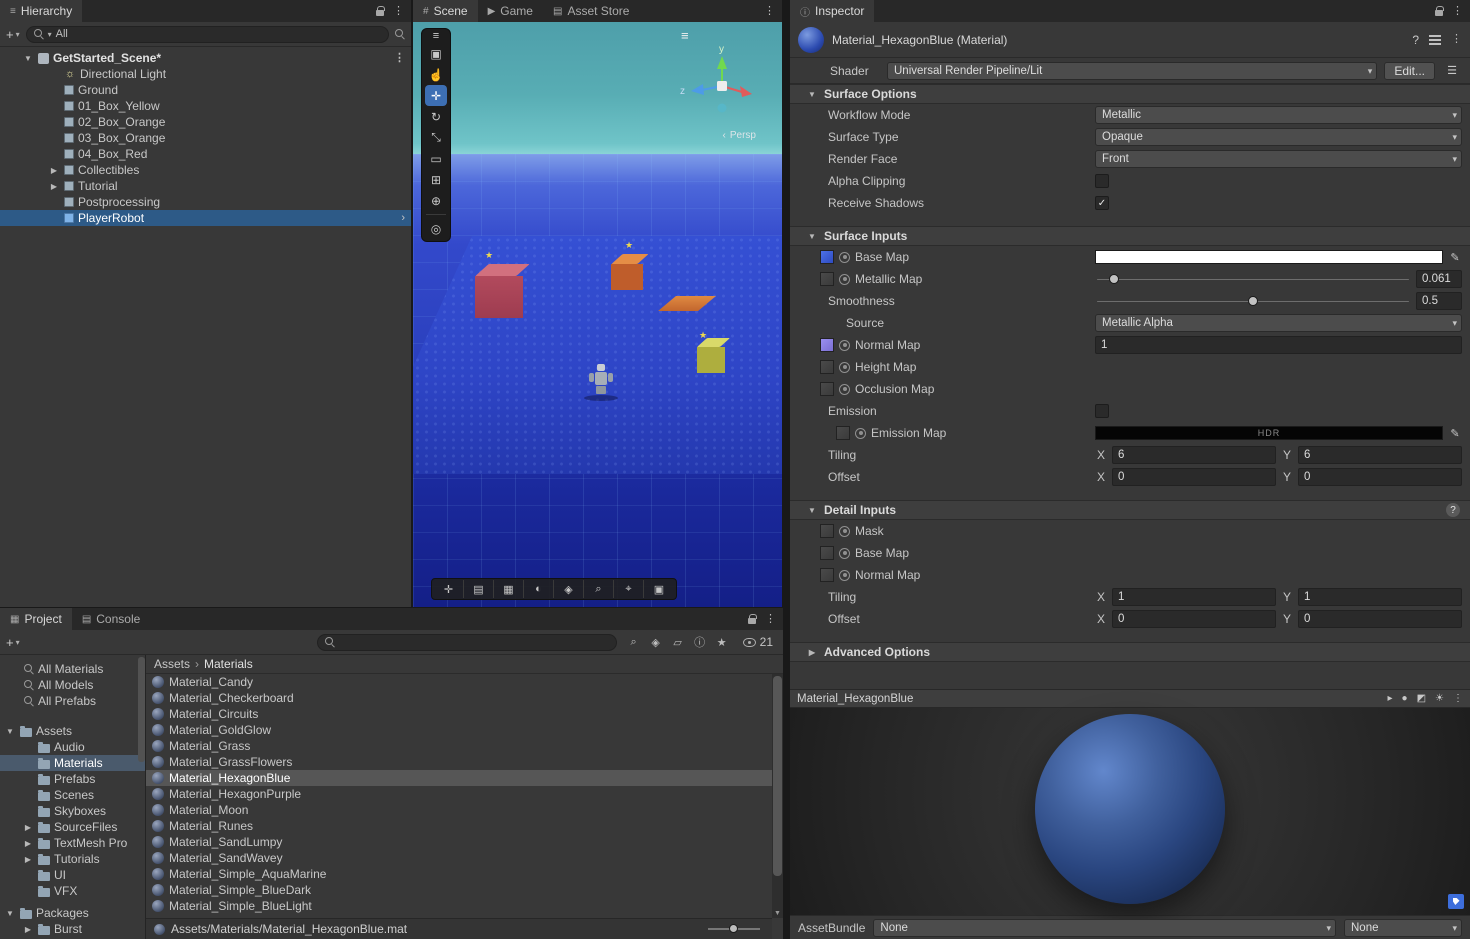 This screenshot has width=1470, height=939. Describe the element at coordinates (72, 827) in the screenshot. I see `folder-item: SourceFiles` at that location.